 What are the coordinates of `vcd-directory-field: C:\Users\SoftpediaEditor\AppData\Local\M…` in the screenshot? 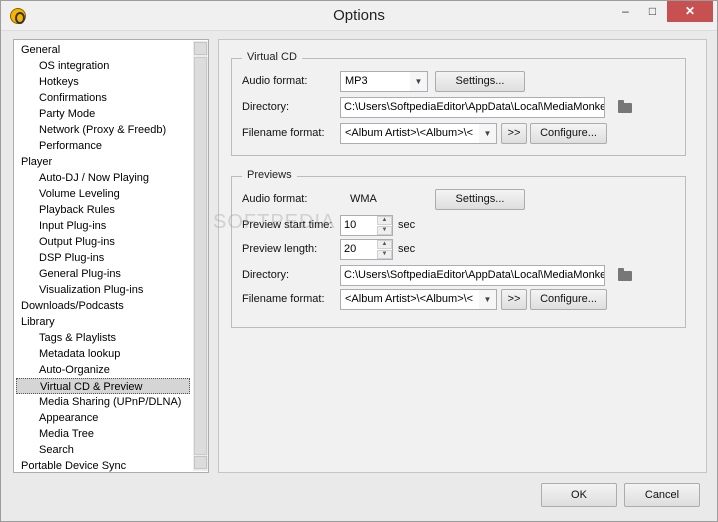 It's located at (472, 107).